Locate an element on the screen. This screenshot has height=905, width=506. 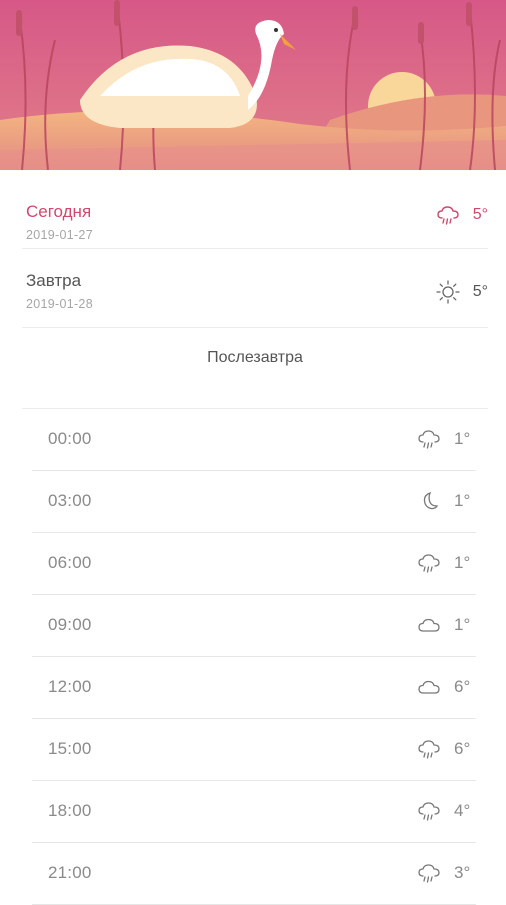
day-title: Послезавтра is located at coordinates (255, 357).